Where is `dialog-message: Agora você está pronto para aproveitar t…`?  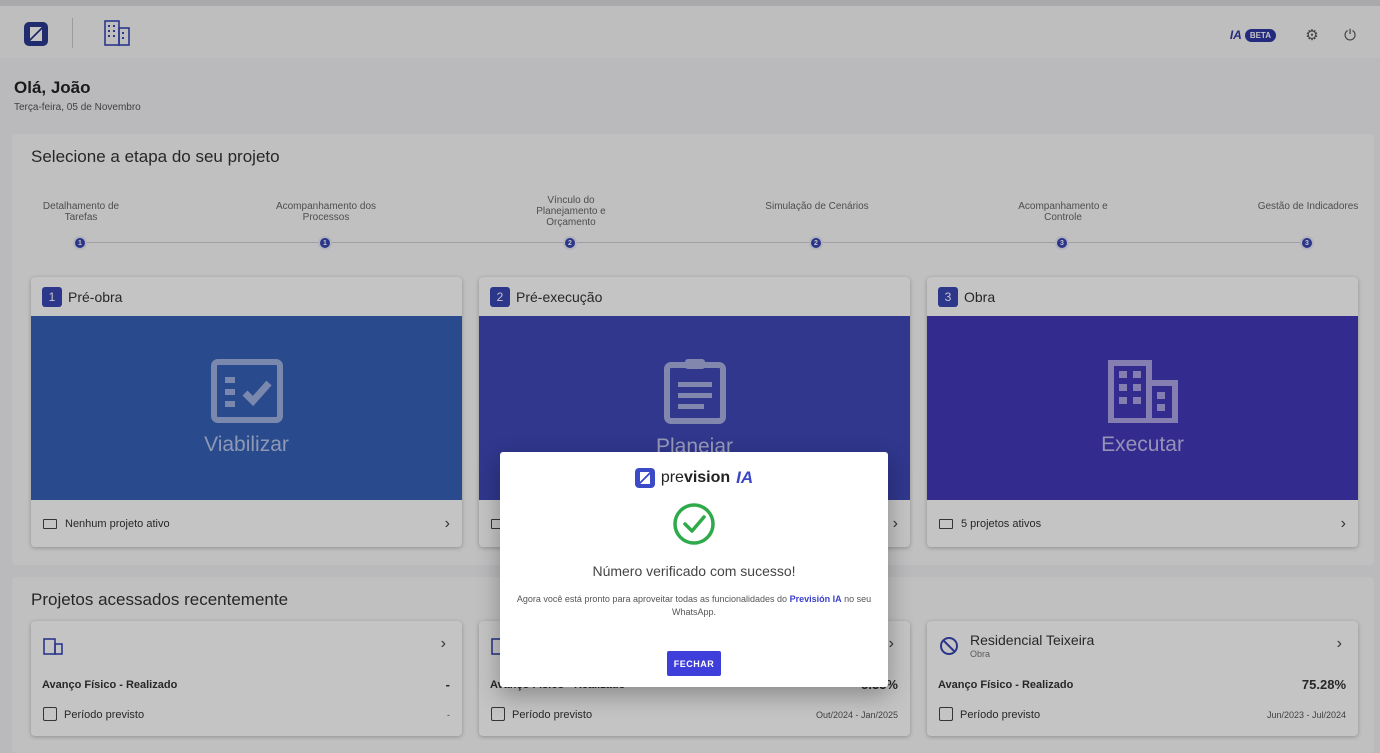 dialog-message: Agora você está pronto para aproveitar t… is located at coordinates (694, 605).